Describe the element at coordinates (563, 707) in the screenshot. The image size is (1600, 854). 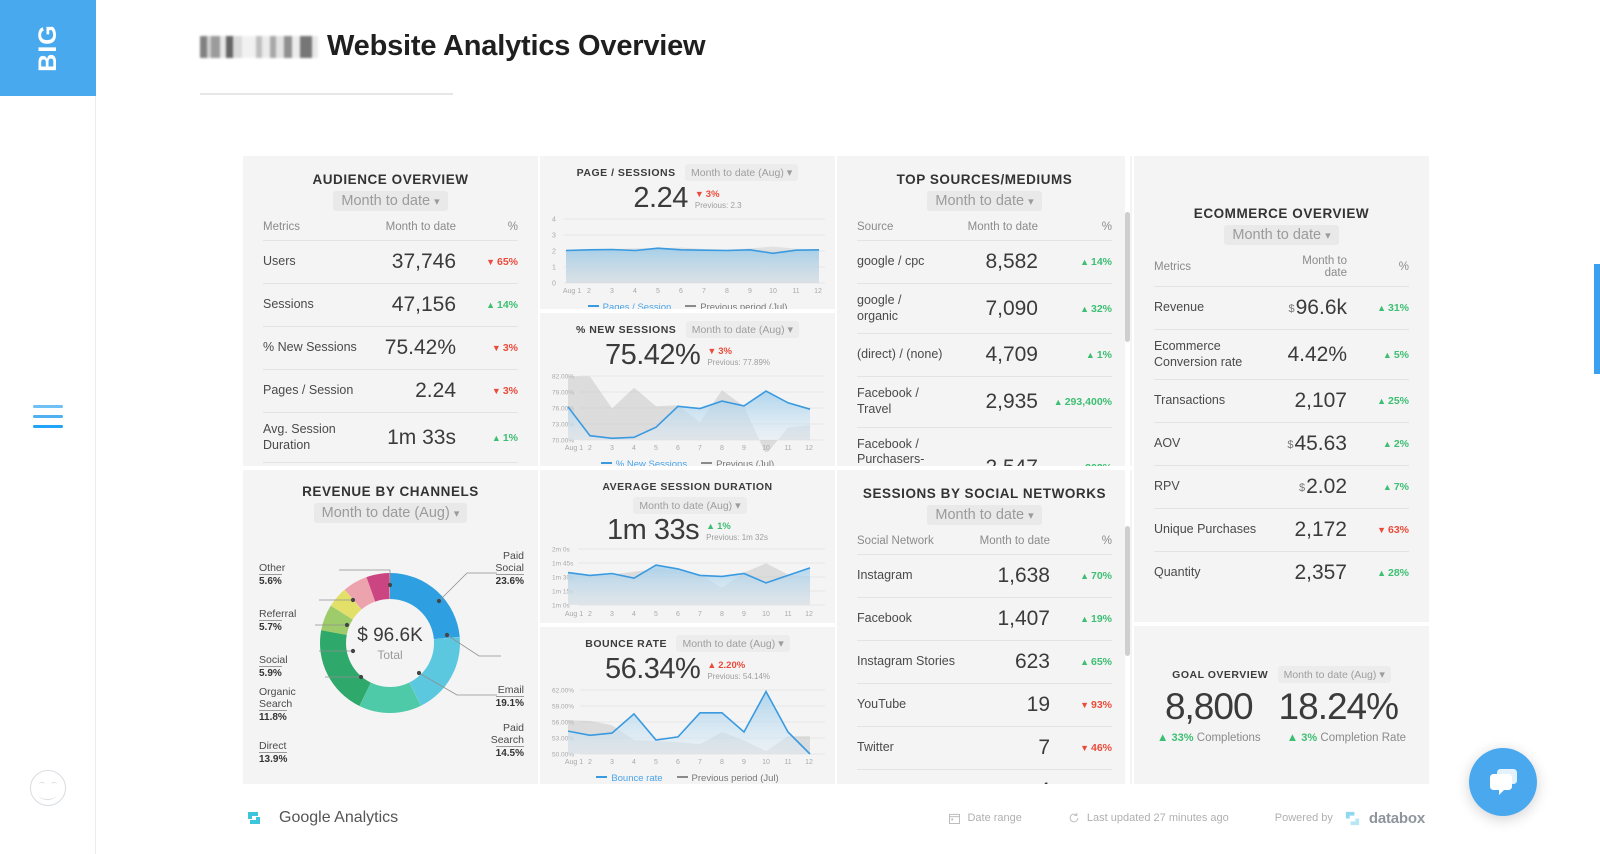
I see `svg-text: 59.00%` at that location.